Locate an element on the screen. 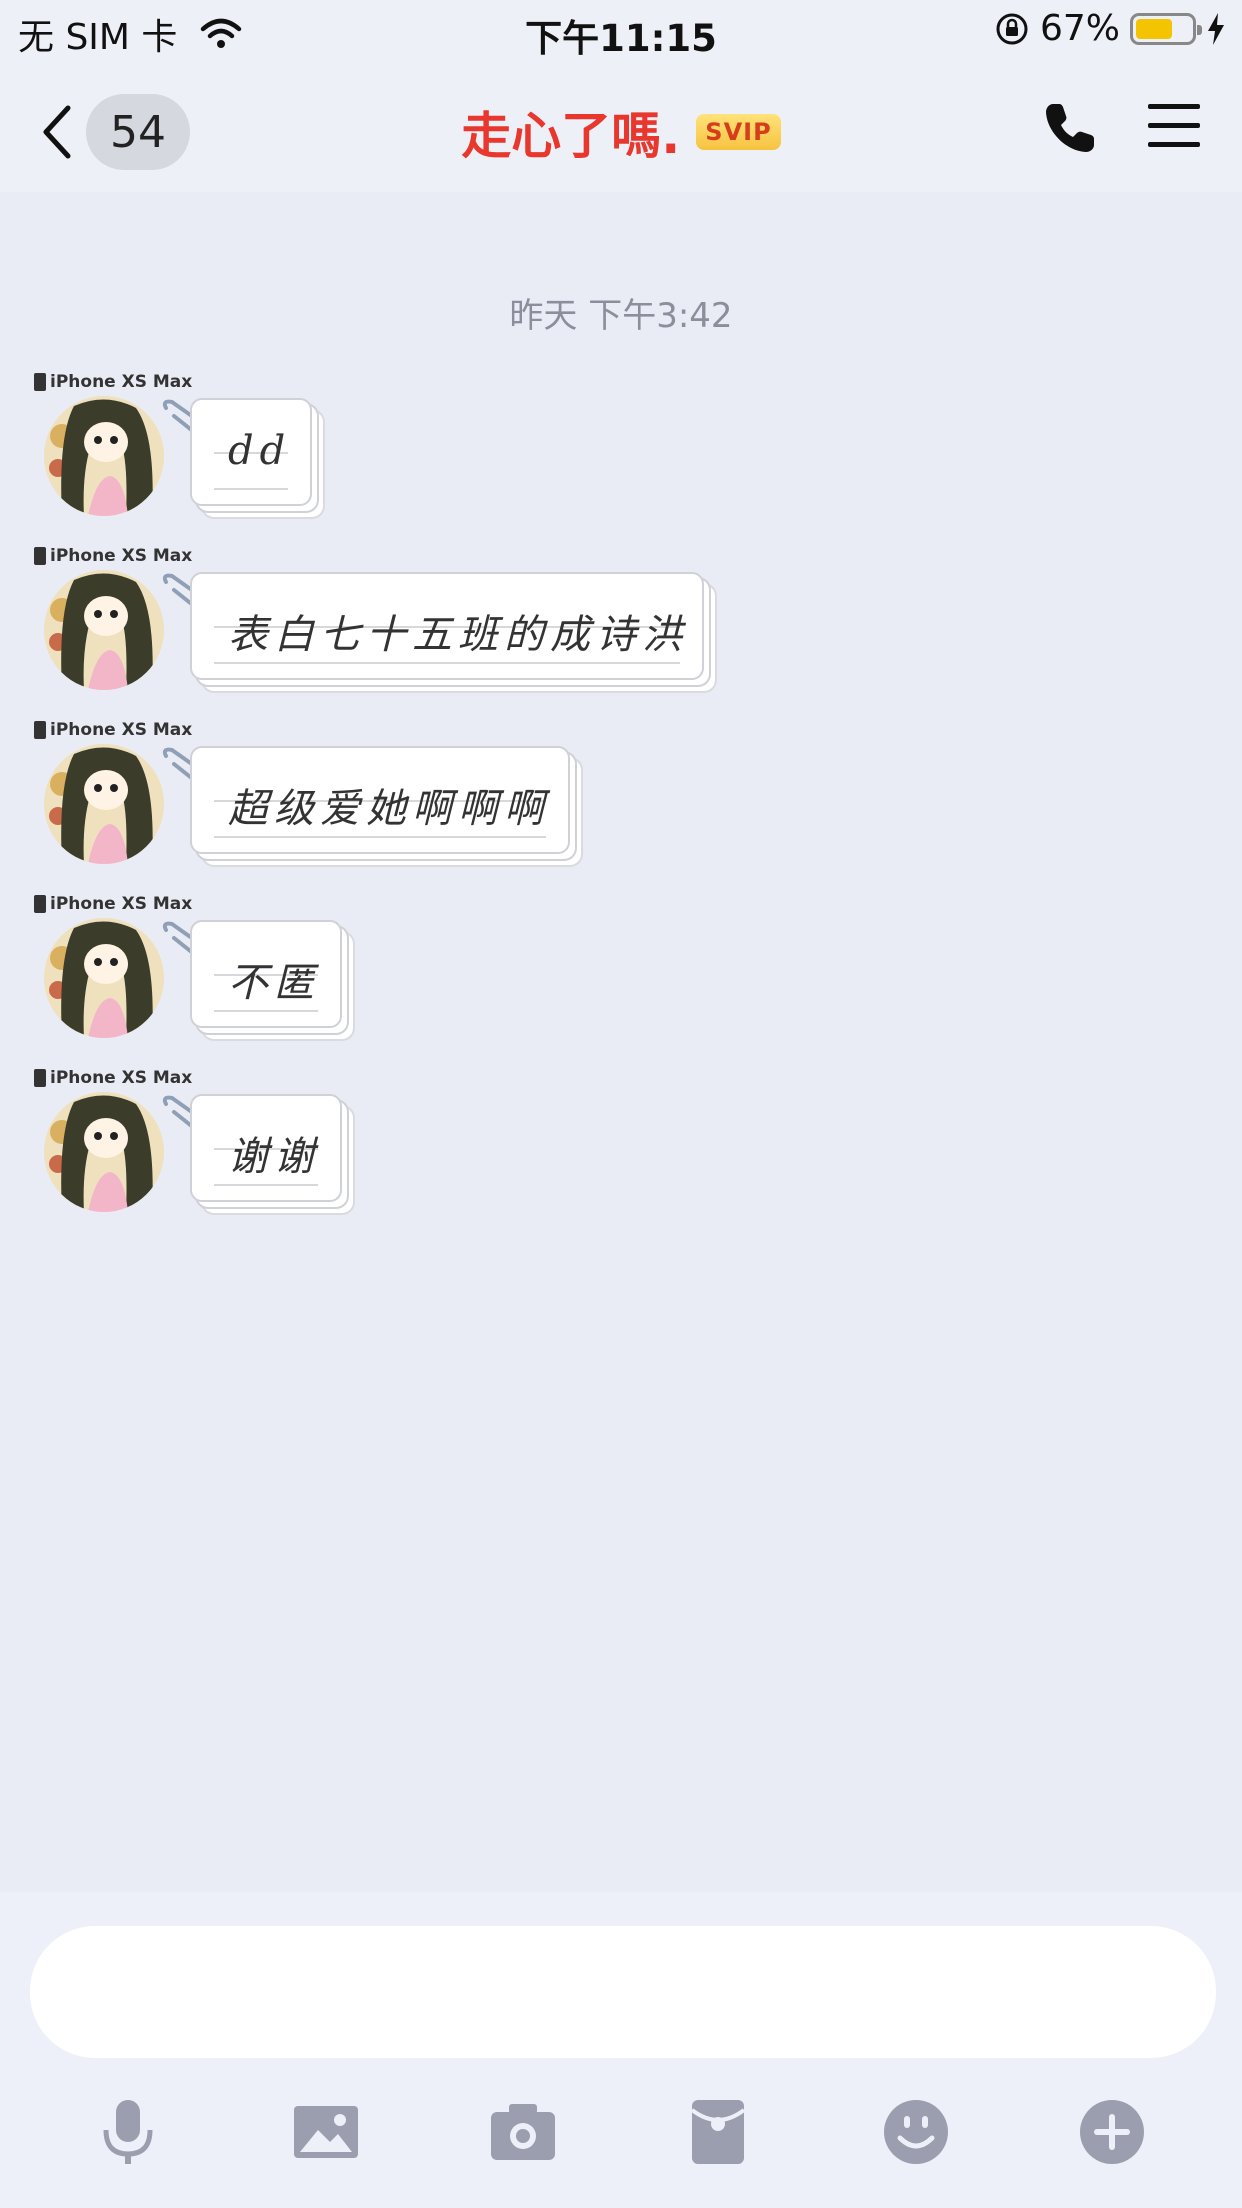 Image resolution: width=1242 pixels, height=2208 pixels. red-packet-icon is located at coordinates (718, 2132).